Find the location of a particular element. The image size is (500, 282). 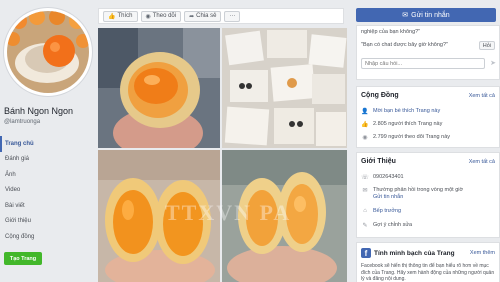

phone-icon: ☏ is located at coordinates (365, 177).